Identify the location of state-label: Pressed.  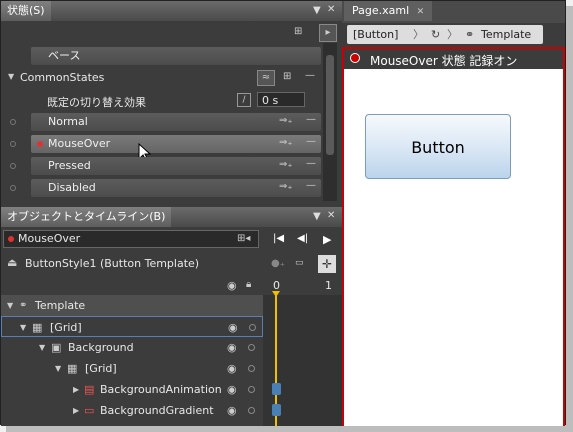
(176, 166).